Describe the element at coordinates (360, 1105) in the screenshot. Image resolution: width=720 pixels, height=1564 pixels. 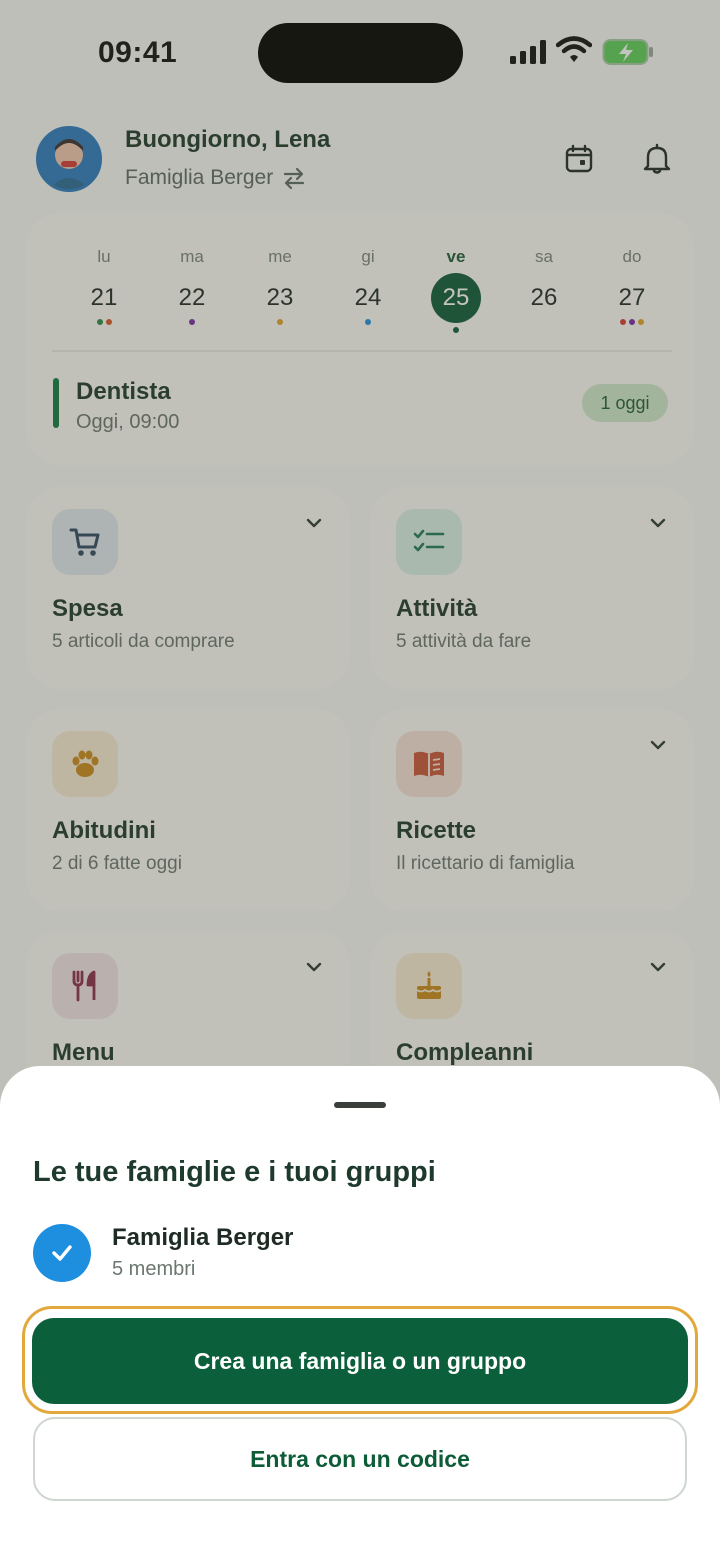
I see `sheet-drag-handle` at that location.